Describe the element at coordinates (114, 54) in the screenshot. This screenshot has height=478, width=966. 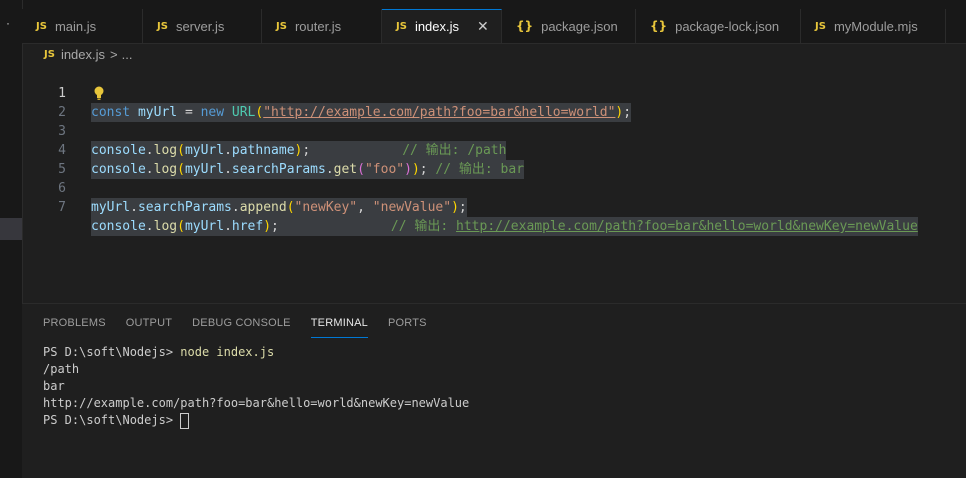
I see `chevron-right-icon: >` at that location.